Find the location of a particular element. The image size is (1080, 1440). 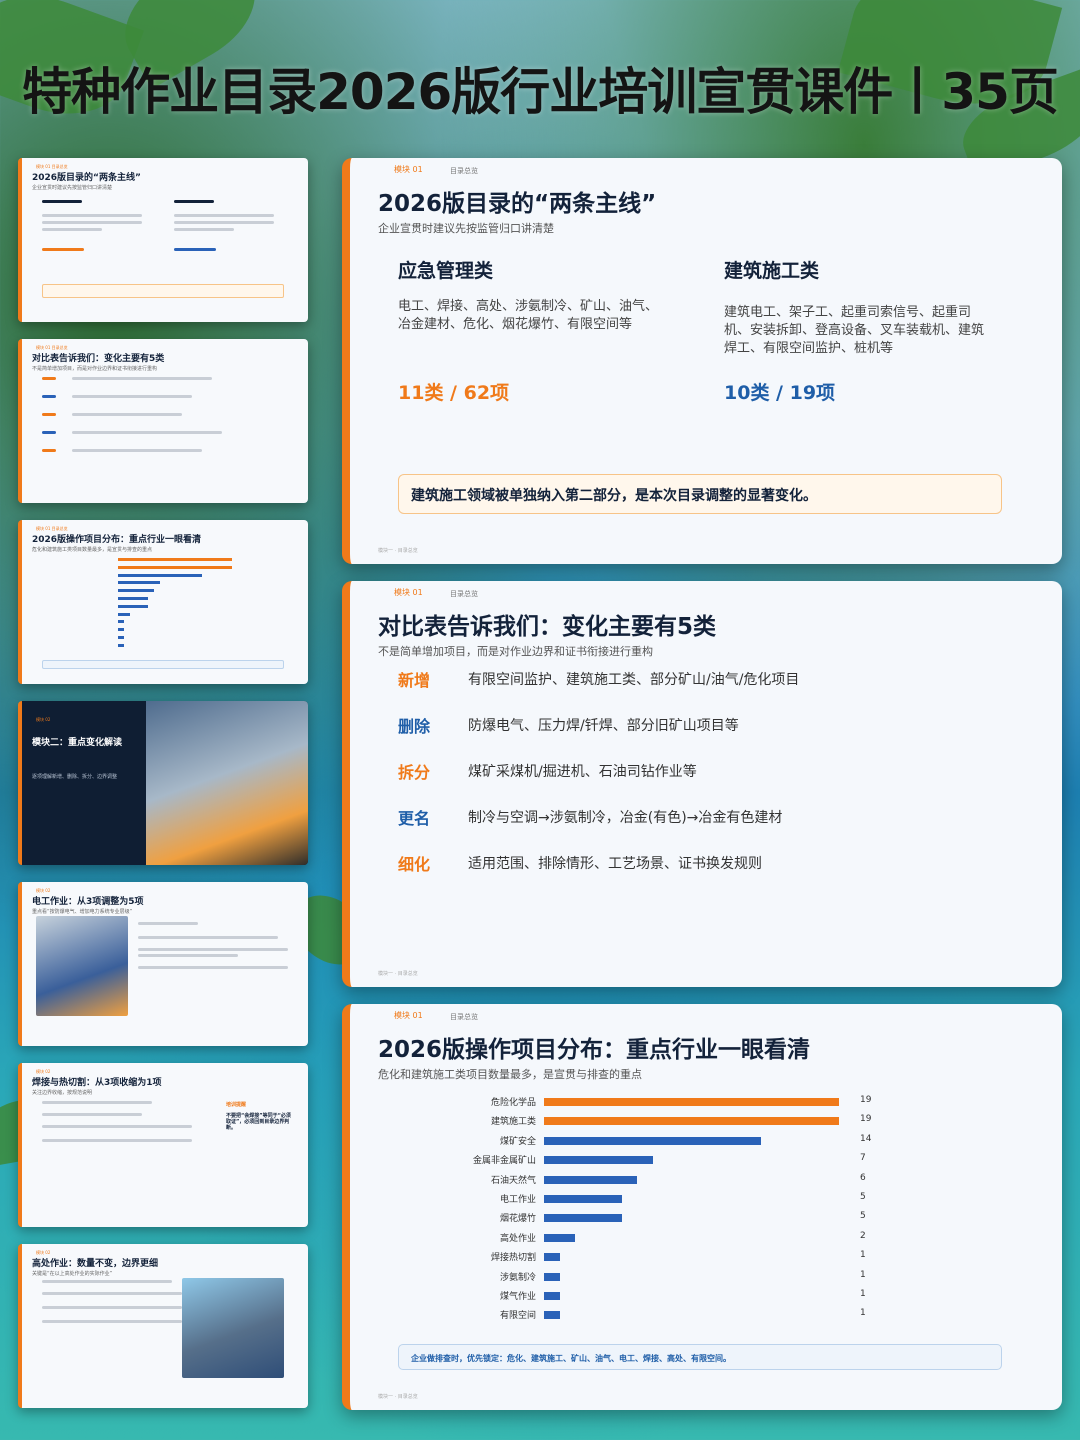

change-type-detail: 防爆电气、压力焊/钎焊、部分旧矿山项目等 is located at coordinates (603, 726).